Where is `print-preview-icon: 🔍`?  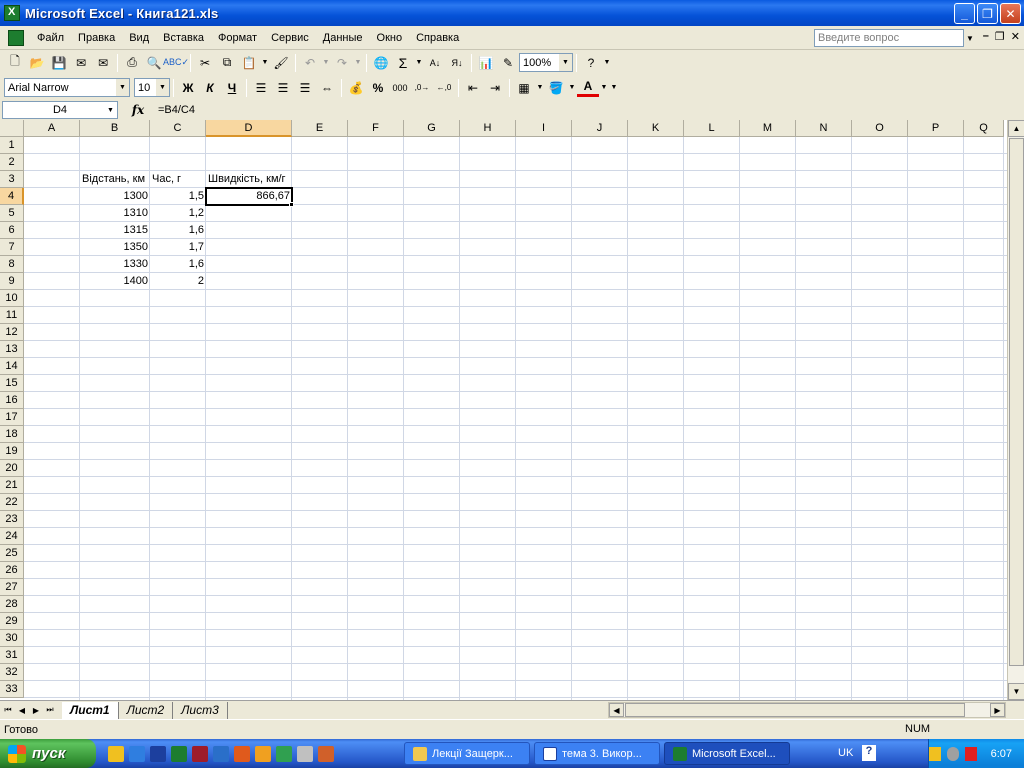 print-preview-icon: 🔍 is located at coordinates (154, 63).